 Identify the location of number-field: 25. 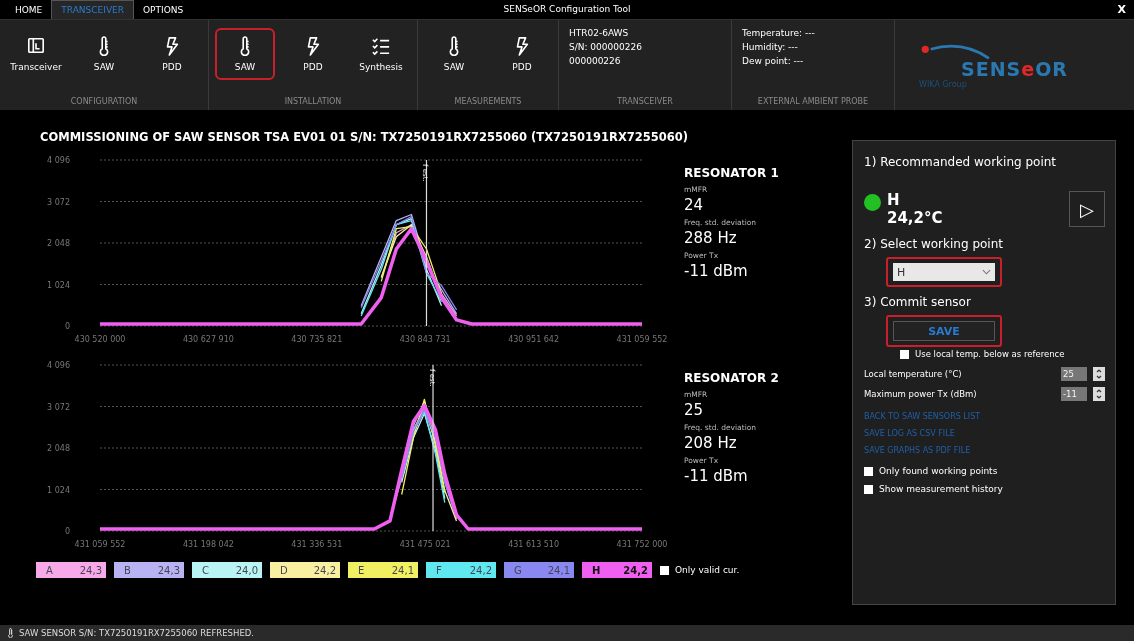
(1074, 374).